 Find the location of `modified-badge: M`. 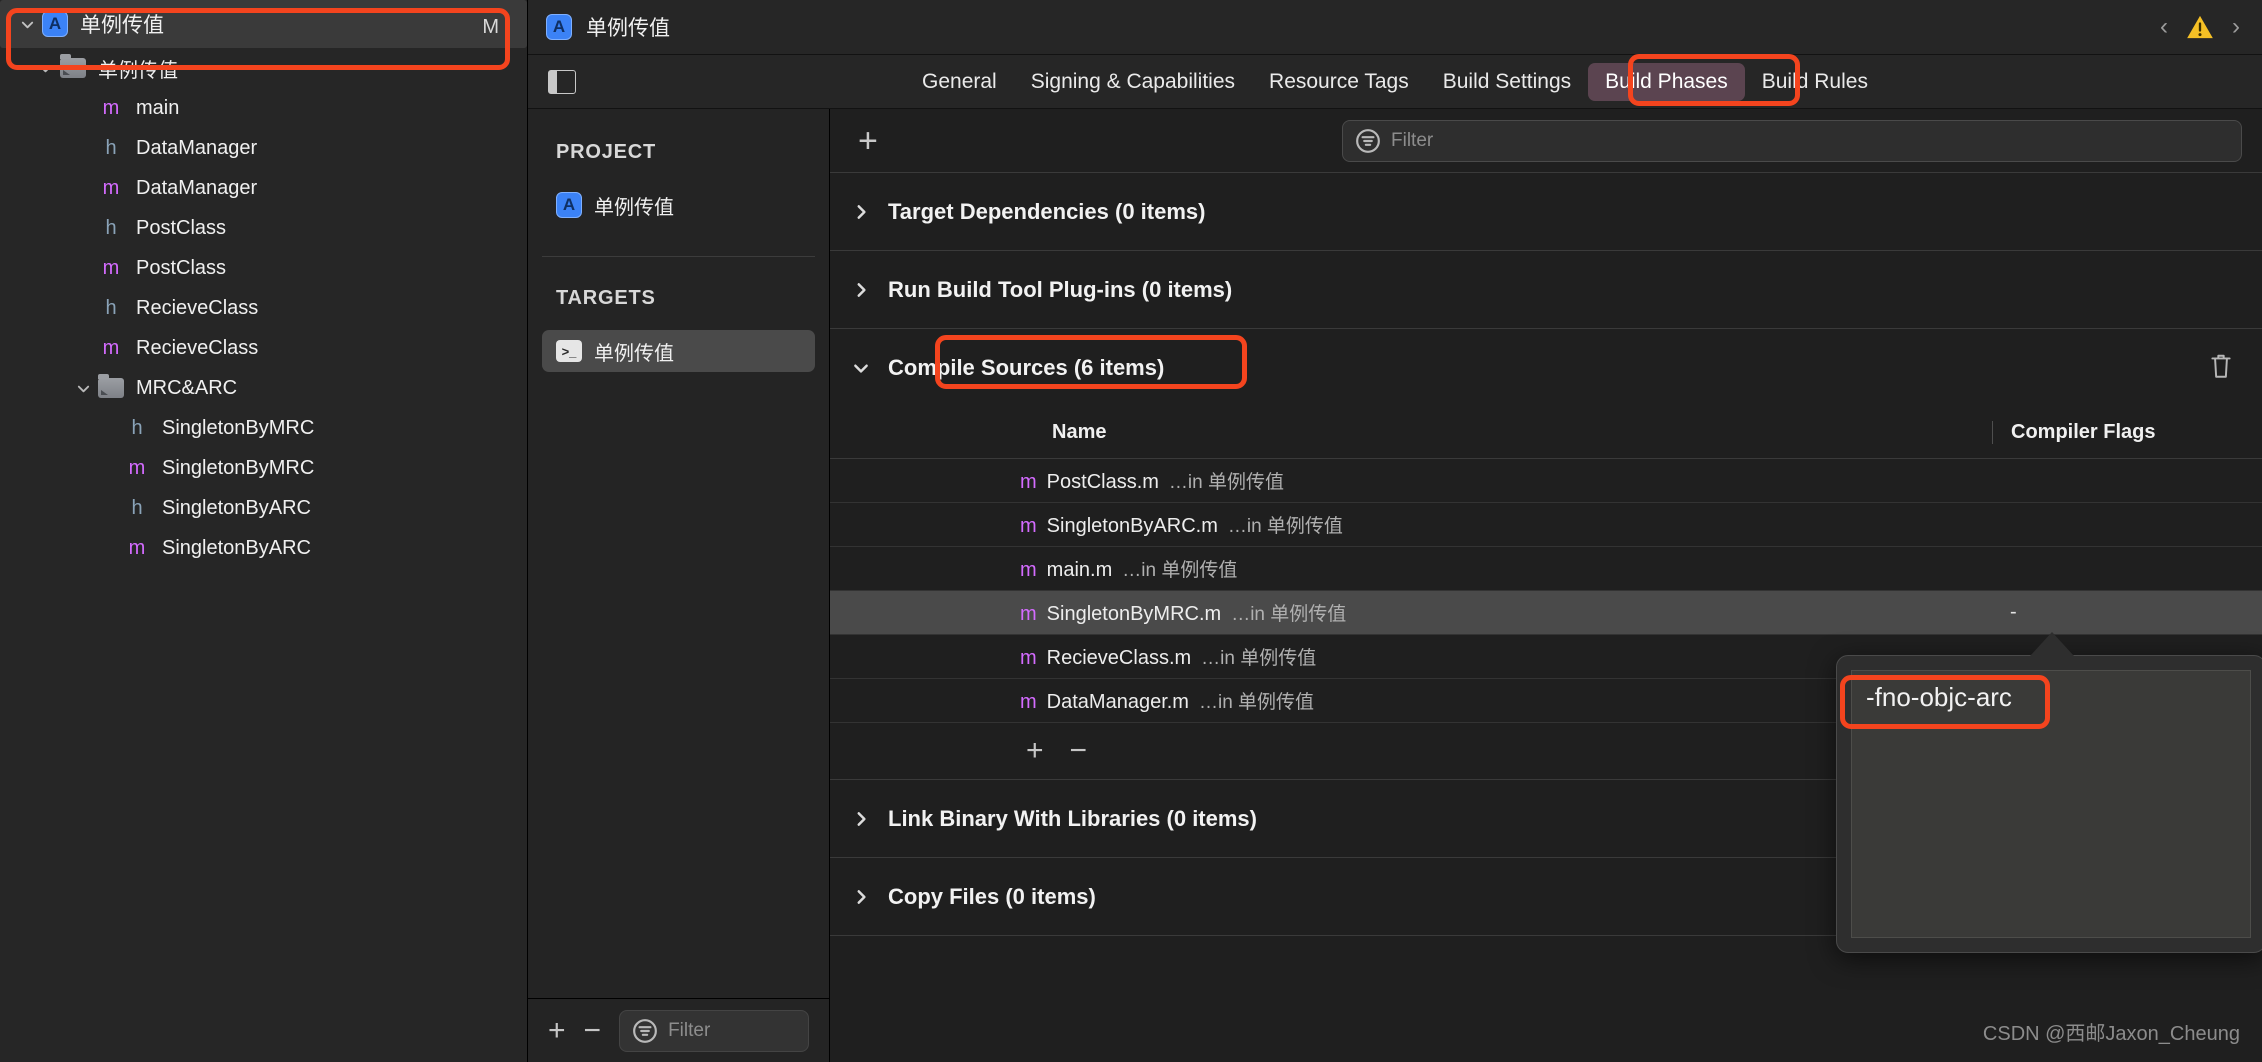

modified-badge: M is located at coordinates (490, 27).